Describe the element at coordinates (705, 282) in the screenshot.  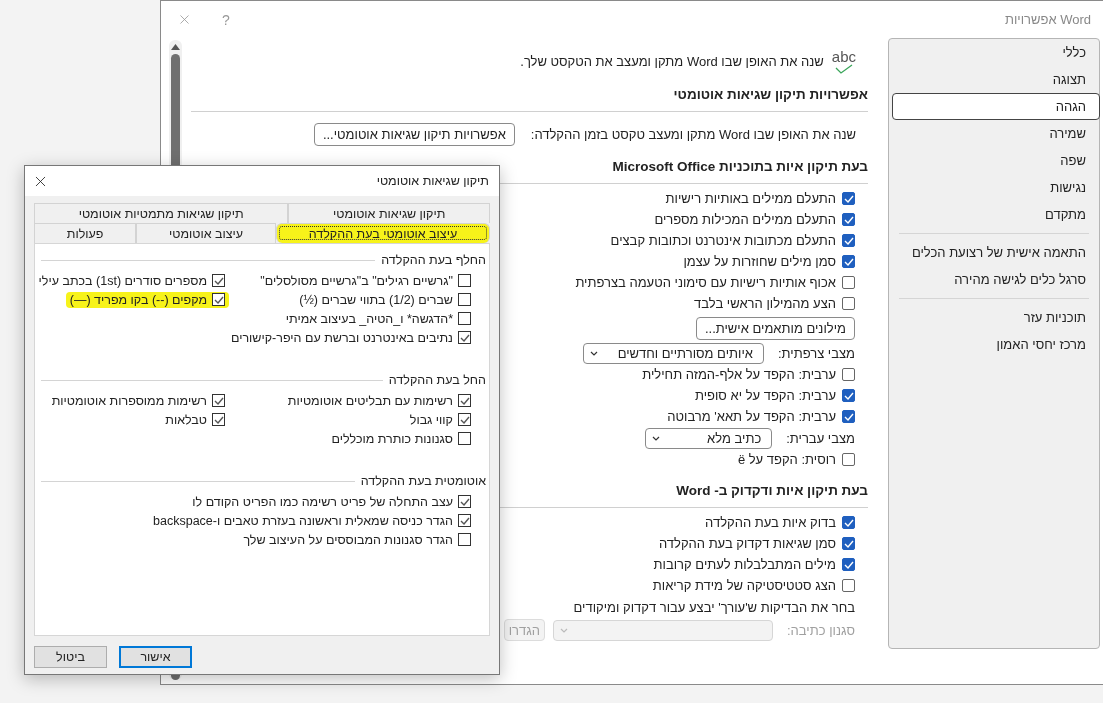
I see `checkbox-label: אכוף אותיות רישיות עם סימוני הטעמה בצרפתית` at that location.